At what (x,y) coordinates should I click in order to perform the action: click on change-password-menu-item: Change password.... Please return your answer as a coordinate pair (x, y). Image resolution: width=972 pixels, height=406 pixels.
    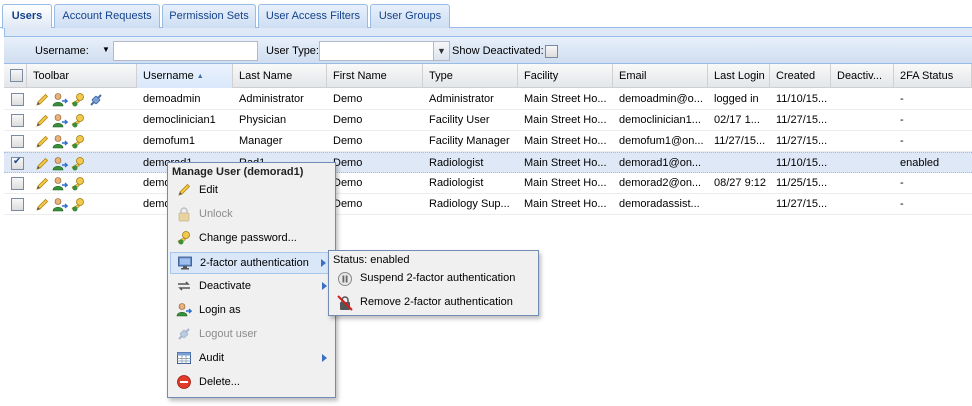
    Looking at the image, I should click on (251, 239).